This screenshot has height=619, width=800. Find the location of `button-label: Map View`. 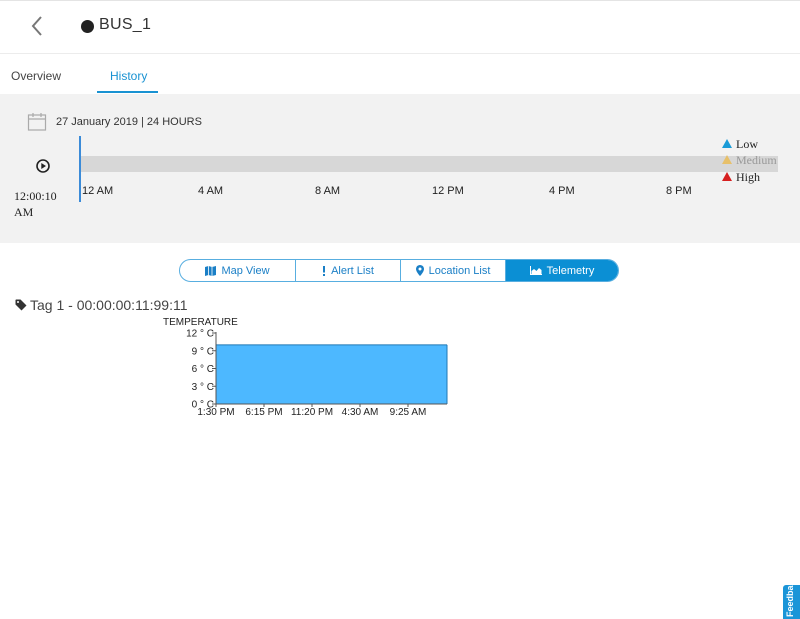

button-label: Map View is located at coordinates (245, 270).